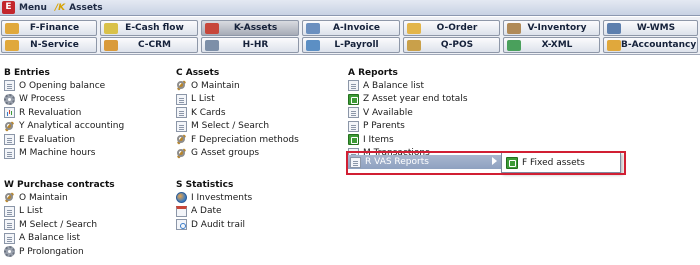 The image size is (700, 265). Describe the element at coordinates (33, 8) in the screenshot. I see `menu-label: Menu` at that location.